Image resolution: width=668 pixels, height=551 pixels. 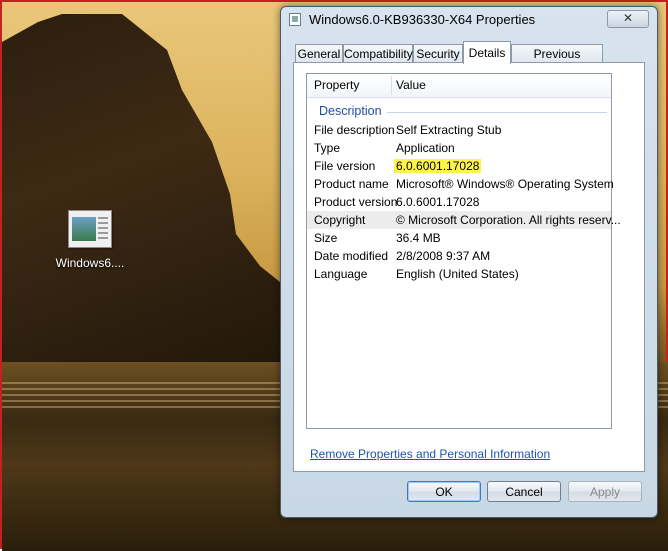 What do you see at coordinates (411, 85) in the screenshot?
I see `column-header-value: Value` at bounding box center [411, 85].